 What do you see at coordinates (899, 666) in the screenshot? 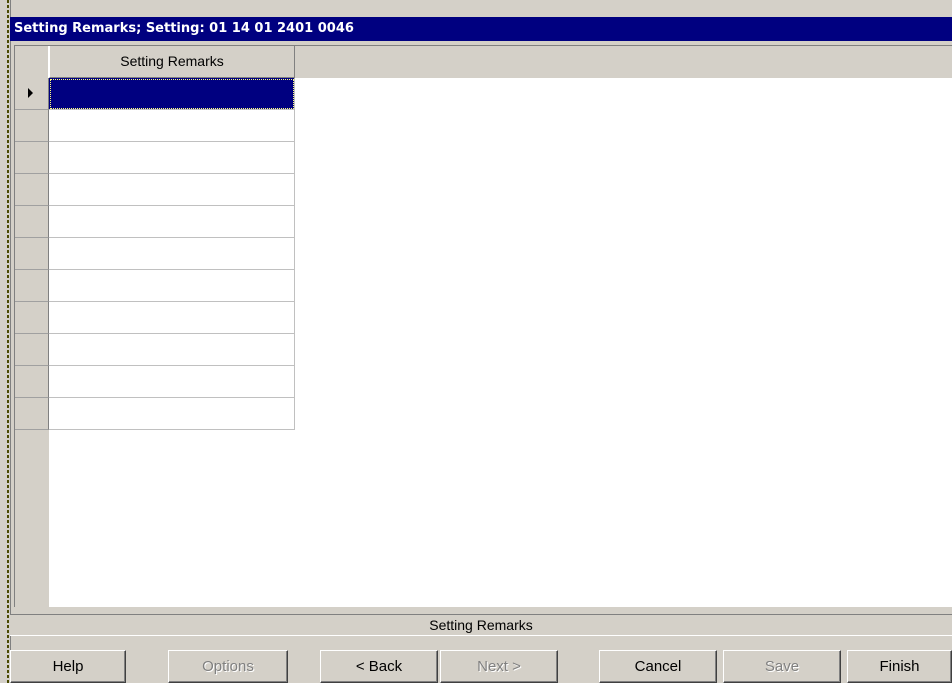
I see `finish-button: Finish` at bounding box center [899, 666].